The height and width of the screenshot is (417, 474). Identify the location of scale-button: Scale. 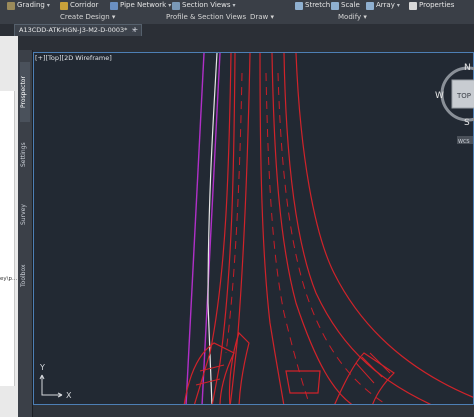
(345, 5).